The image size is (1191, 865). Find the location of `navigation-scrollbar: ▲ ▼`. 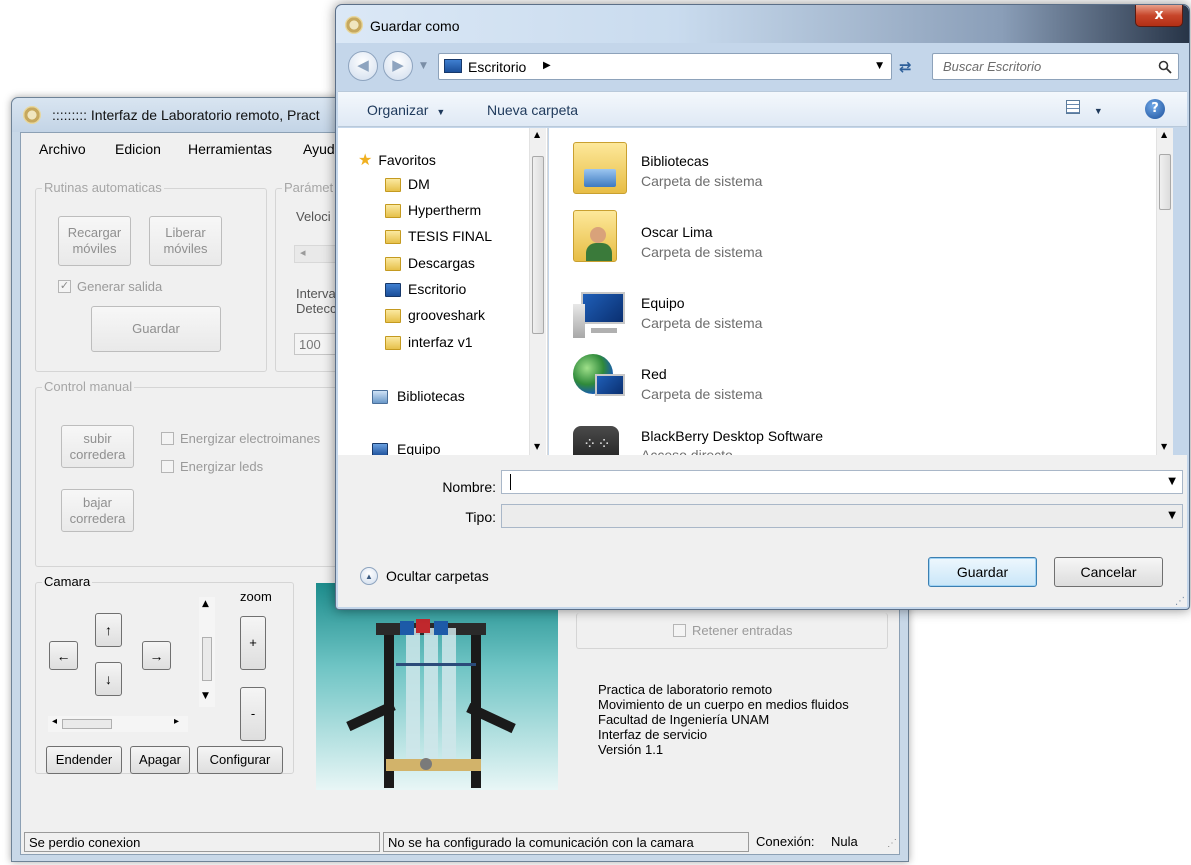

navigation-scrollbar: ▲ ▼ is located at coordinates (537, 291).